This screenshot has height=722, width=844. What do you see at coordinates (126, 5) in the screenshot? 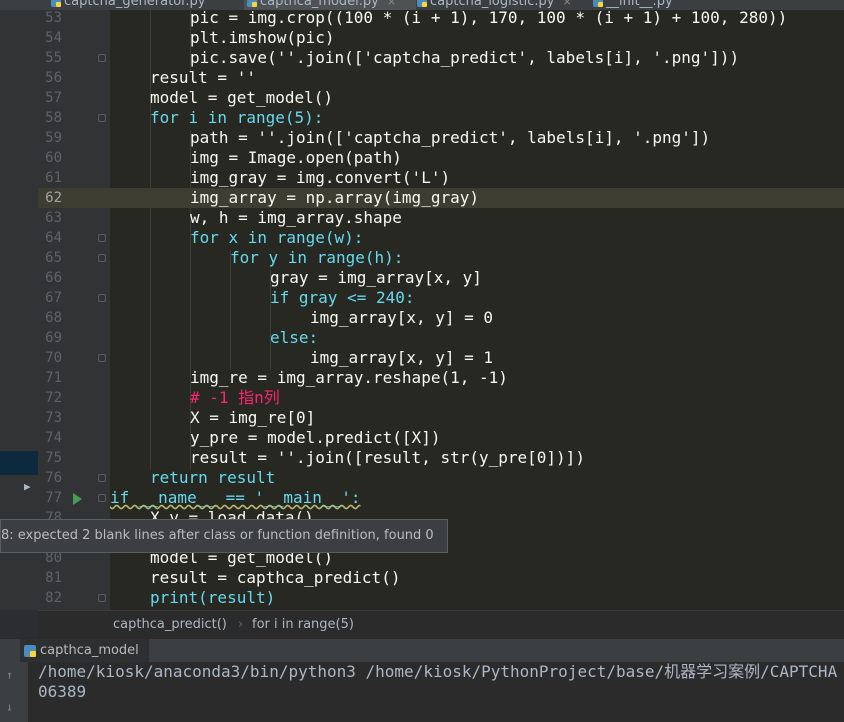
I see `tab-captcha-generator: captcha_generator.py` at bounding box center [126, 5].